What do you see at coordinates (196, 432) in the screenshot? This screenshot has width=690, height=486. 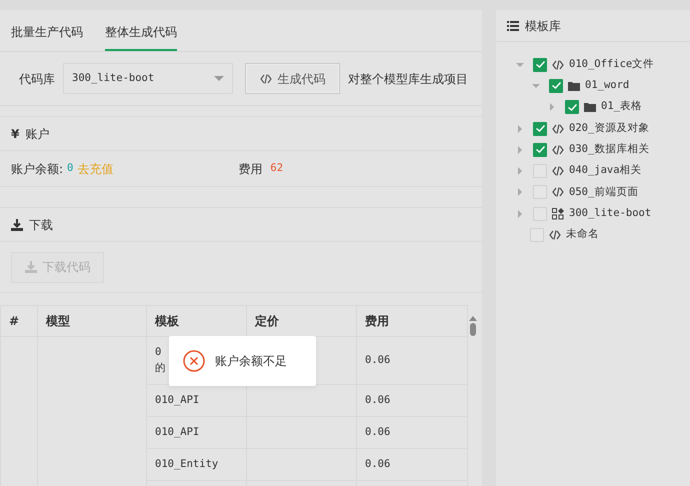 I see `table-cell: 010_API` at bounding box center [196, 432].